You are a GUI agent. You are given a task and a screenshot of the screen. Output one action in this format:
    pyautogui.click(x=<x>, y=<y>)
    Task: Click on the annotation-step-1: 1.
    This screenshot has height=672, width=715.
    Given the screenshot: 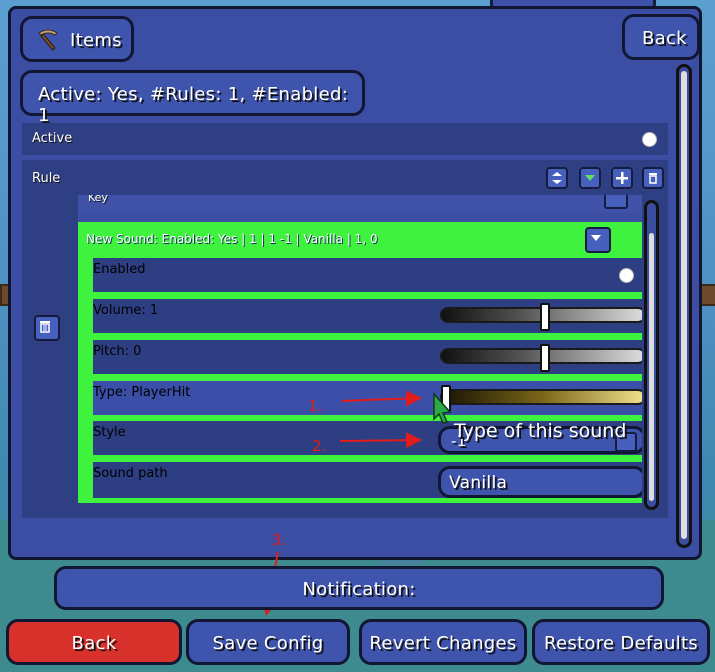 What is the action you would take?
    pyautogui.click(x=315, y=406)
    